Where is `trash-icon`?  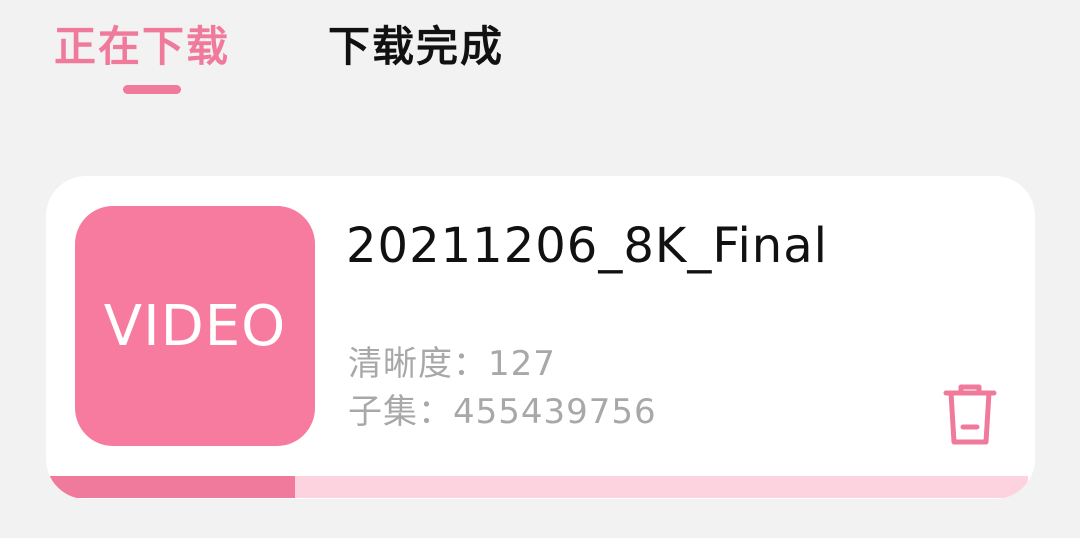
trash-icon is located at coordinates (970, 414).